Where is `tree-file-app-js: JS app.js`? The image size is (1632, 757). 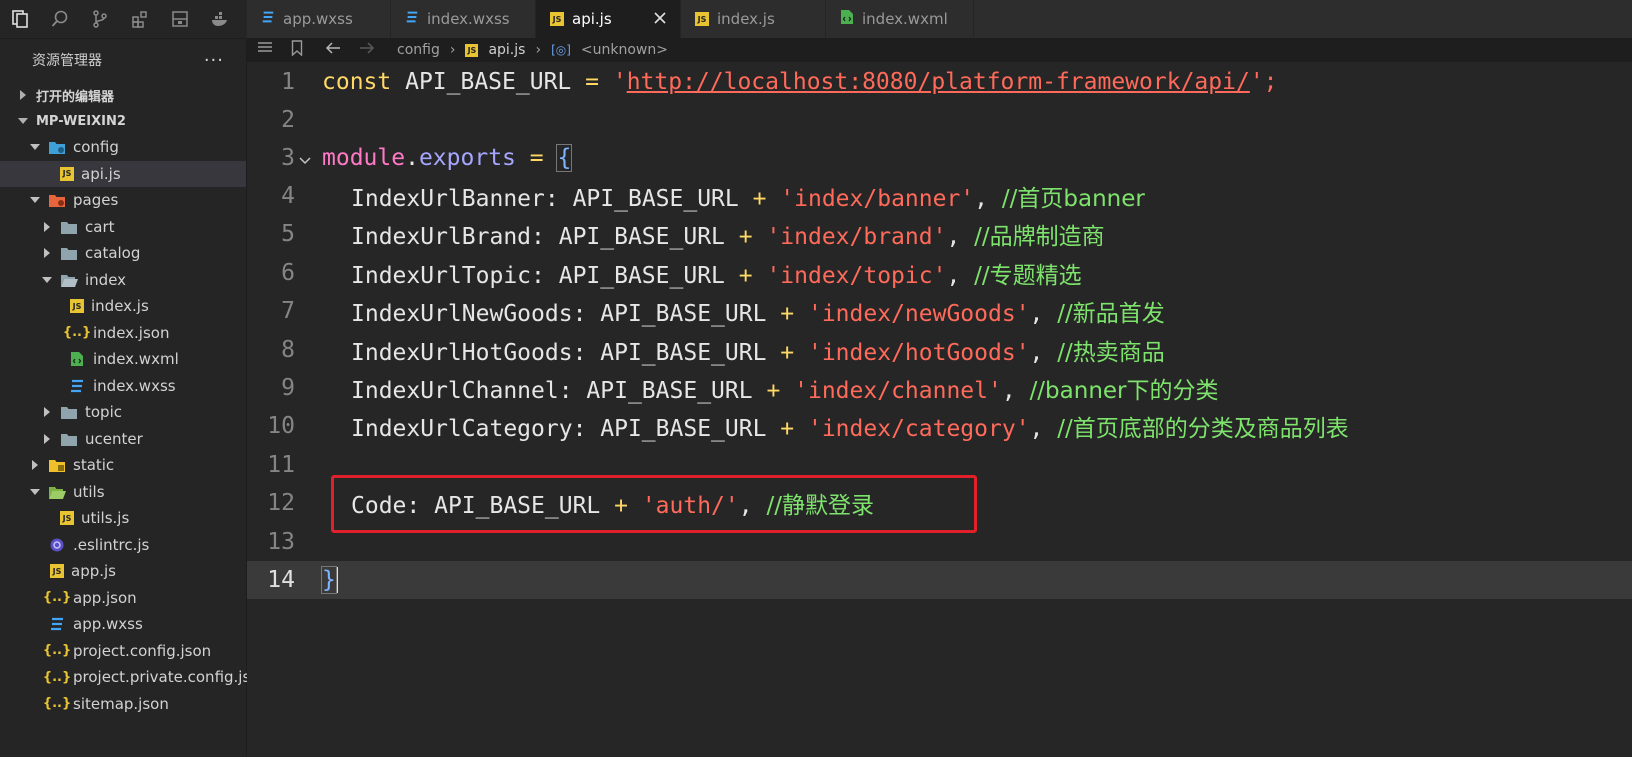
tree-file-app-js: JS app.js is located at coordinates (123, 571).